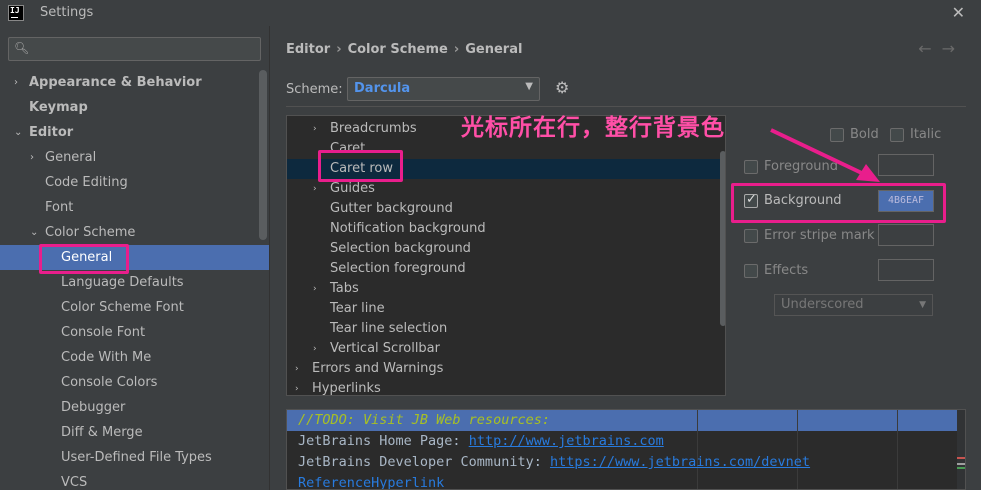 The height and width of the screenshot is (490, 981). I want to click on attribute-label: Selection foreground, so click(398, 268).